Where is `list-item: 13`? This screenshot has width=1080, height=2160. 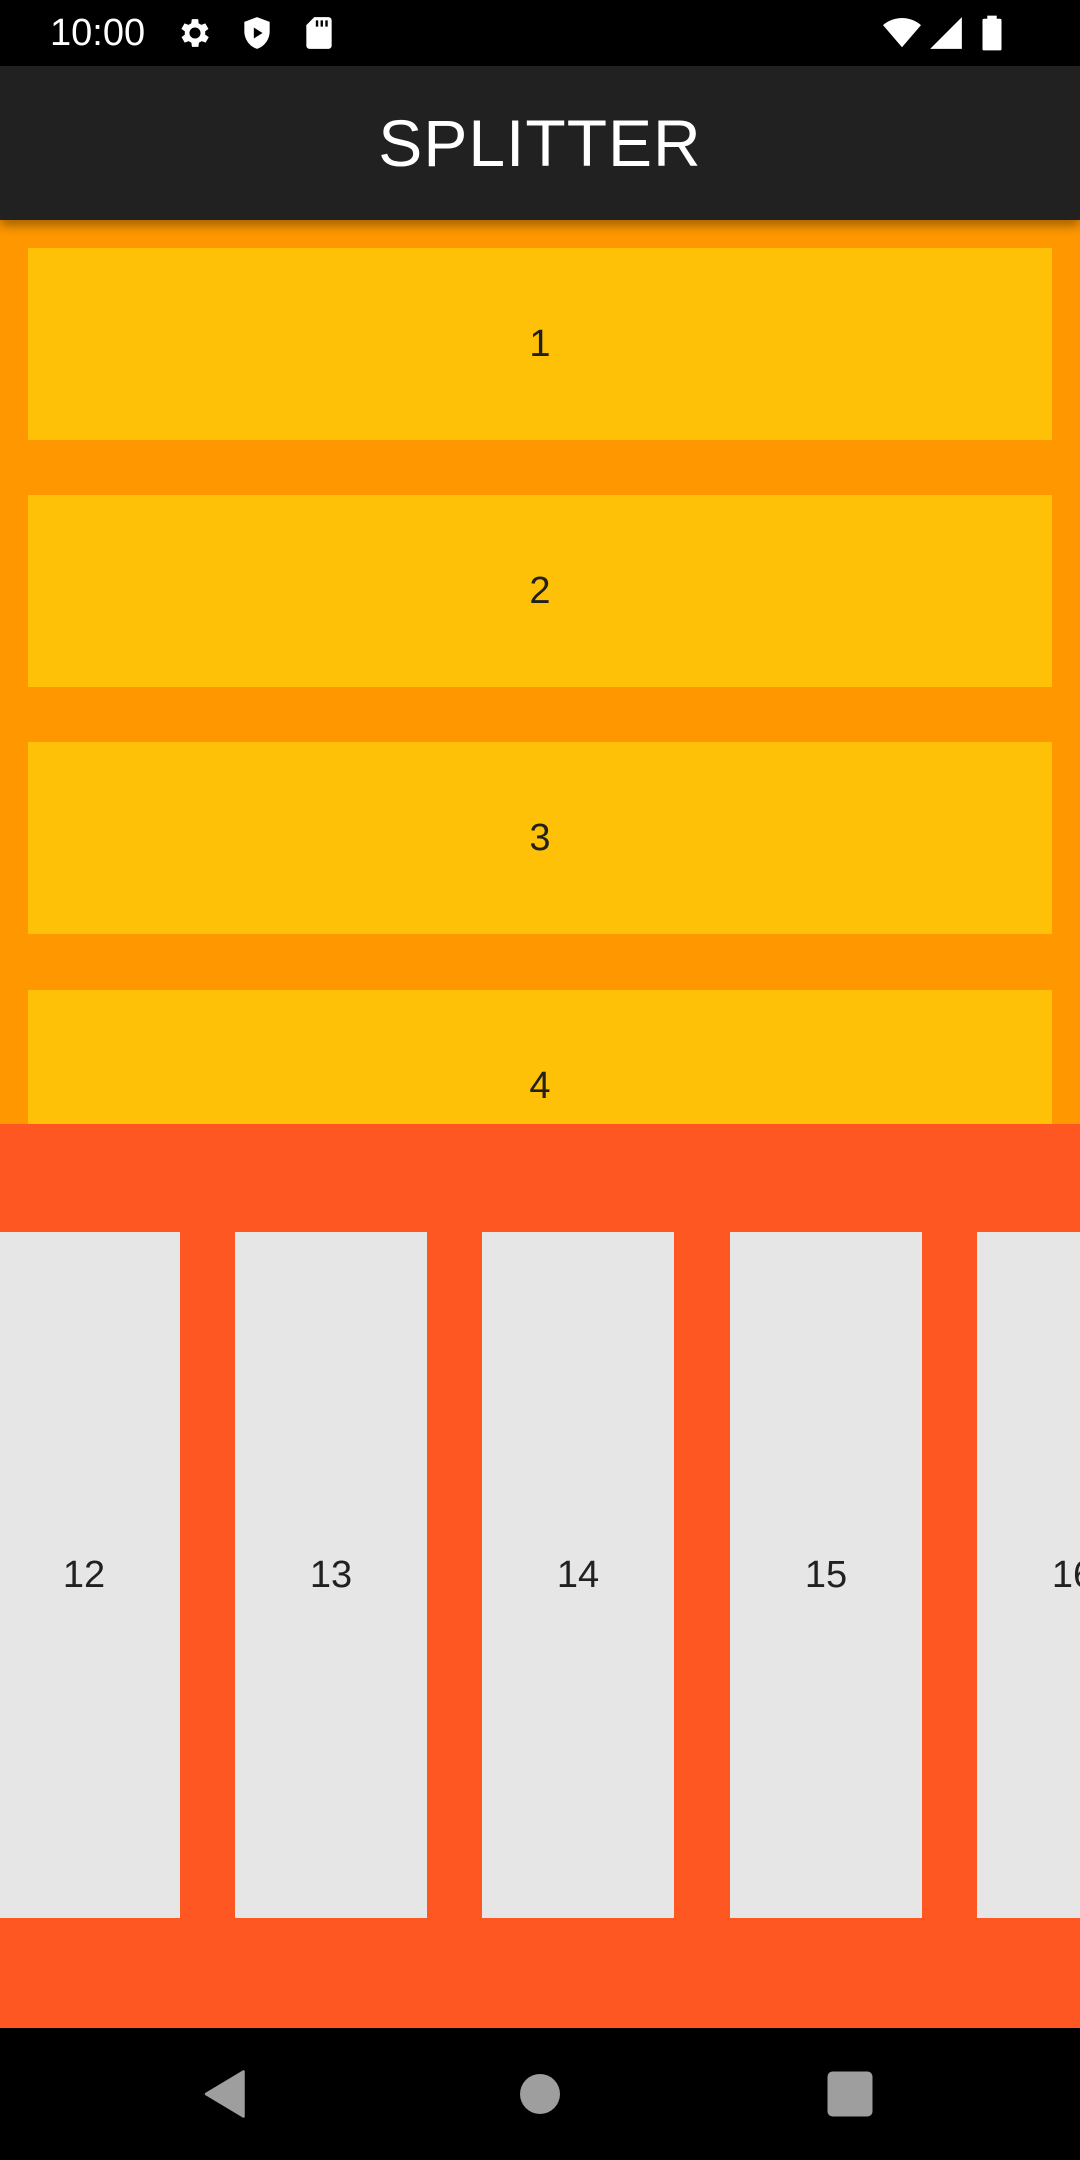
list-item: 13 is located at coordinates (331, 1575).